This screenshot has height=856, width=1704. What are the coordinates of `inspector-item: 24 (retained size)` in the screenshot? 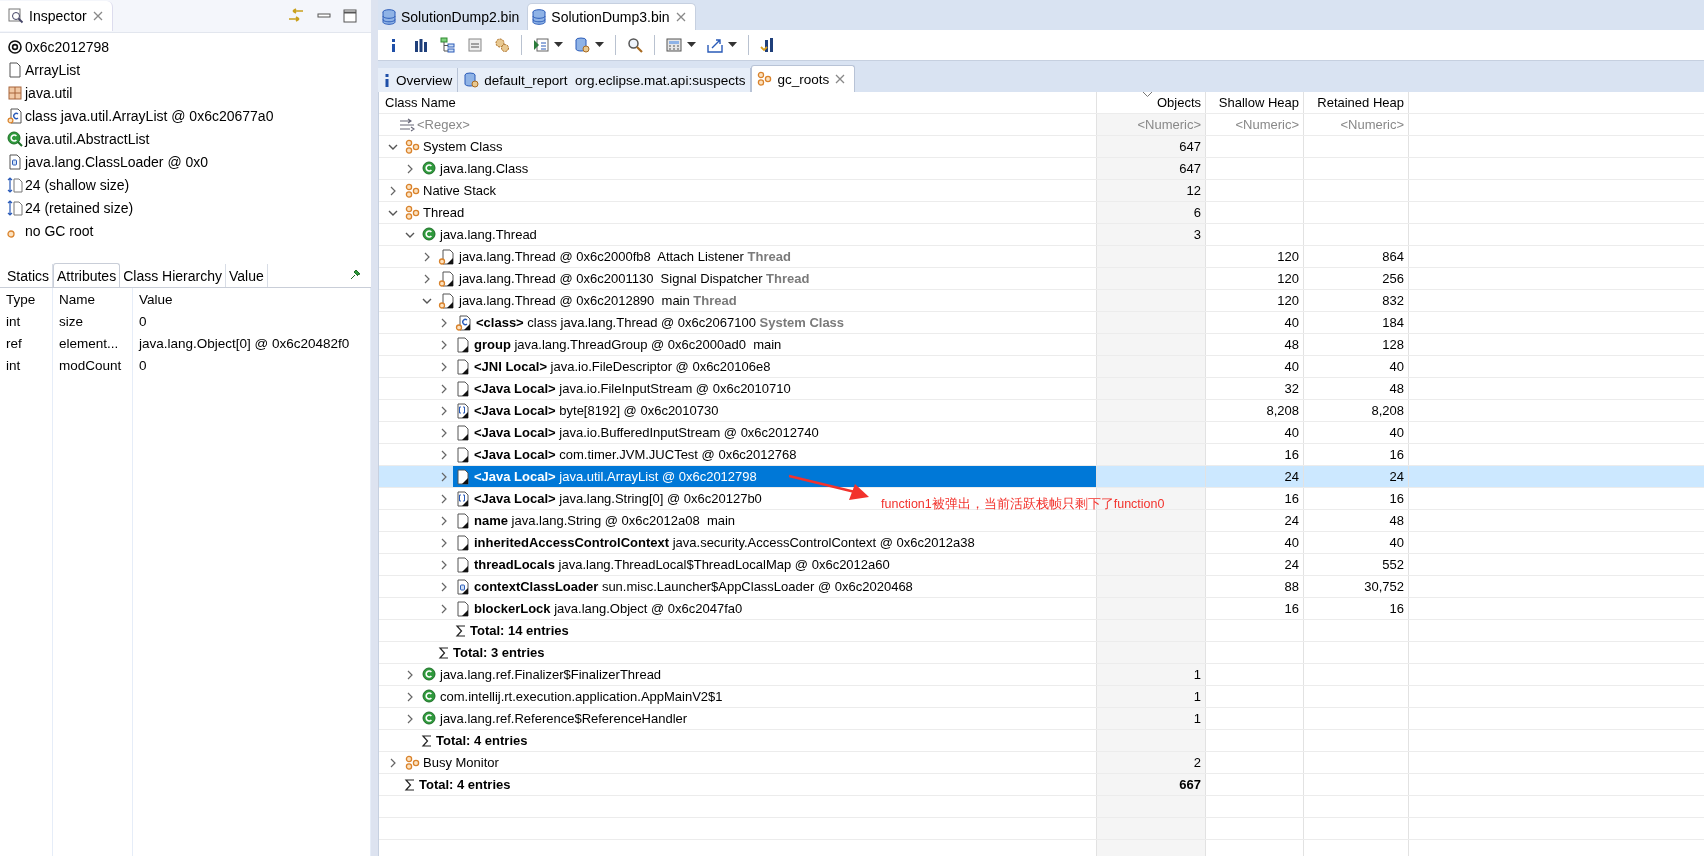 It's located at (79, 207).